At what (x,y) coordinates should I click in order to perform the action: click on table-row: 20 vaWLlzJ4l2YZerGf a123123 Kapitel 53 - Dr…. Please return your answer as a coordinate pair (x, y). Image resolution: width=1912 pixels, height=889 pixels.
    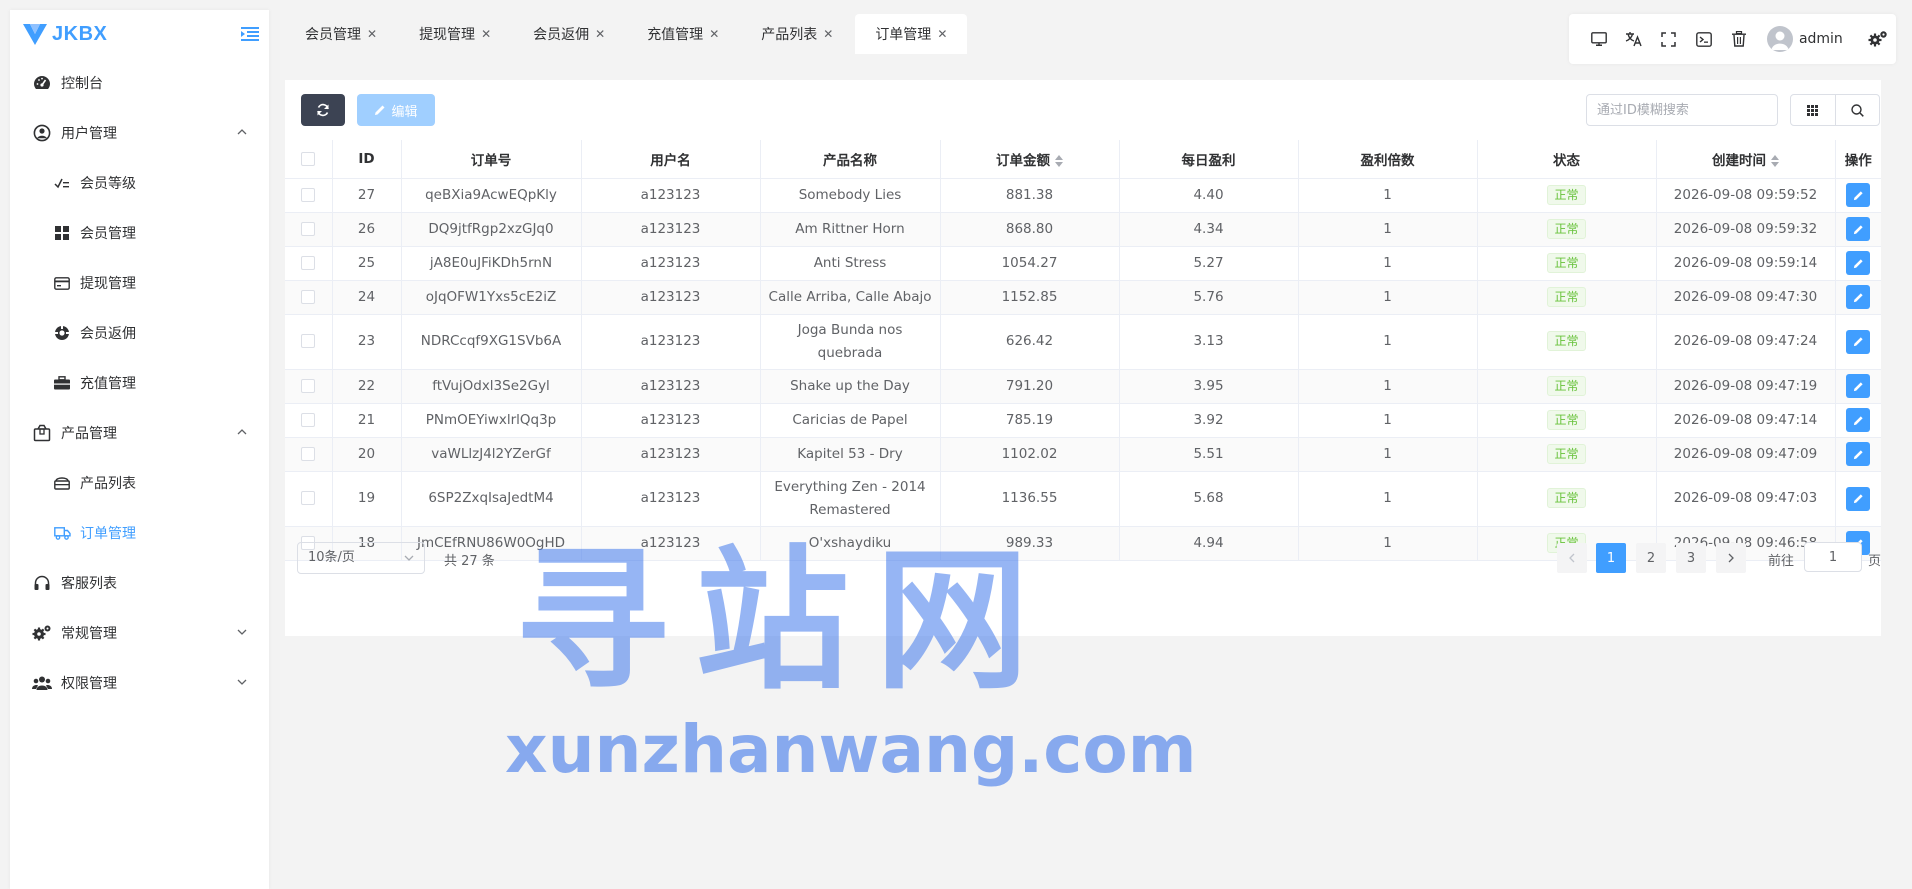
    Looking at the image, I should click on (1083, 454).